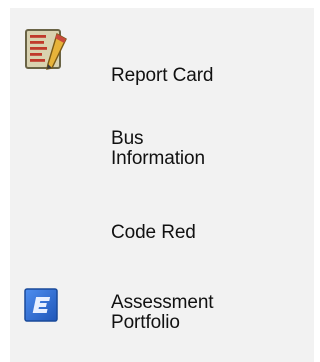 Image resolution: width=320 pixels, height=362 pixels. I want to click on nav-item-label: Bus Information, so click(158, 148).